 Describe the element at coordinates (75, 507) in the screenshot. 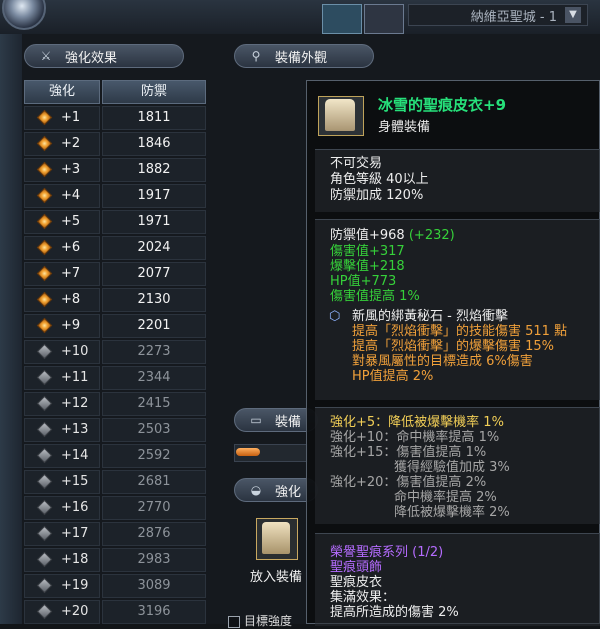

I see `enhance-level: +16` at that location.